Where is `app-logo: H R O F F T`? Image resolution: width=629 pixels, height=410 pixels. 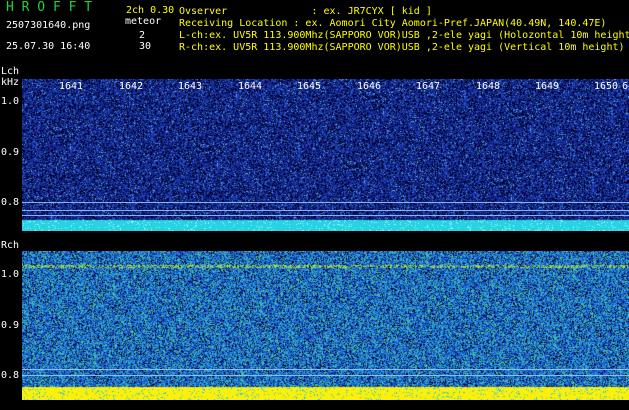
app-logo: H R O F F T is located at coordinates (49, 7).